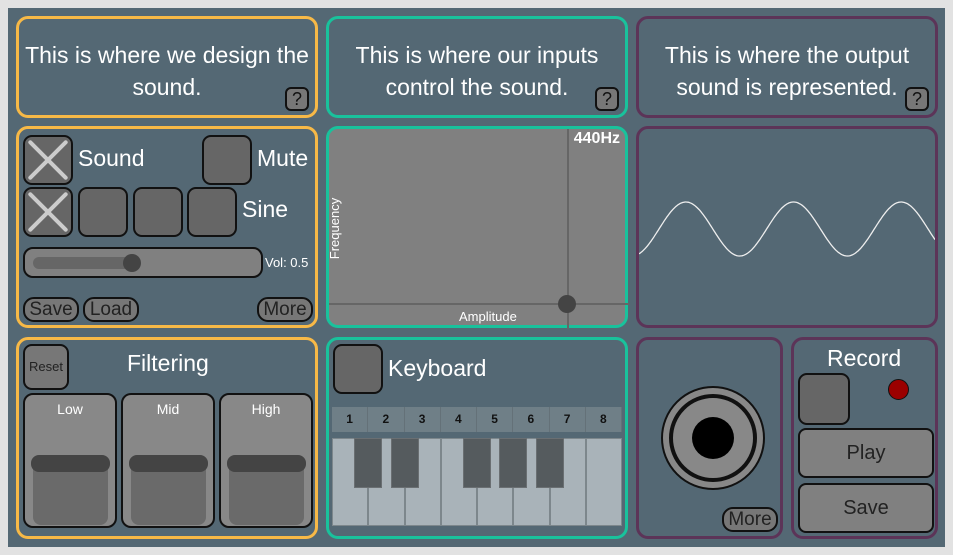  I want to click on xy-handle, so click(567, 304).